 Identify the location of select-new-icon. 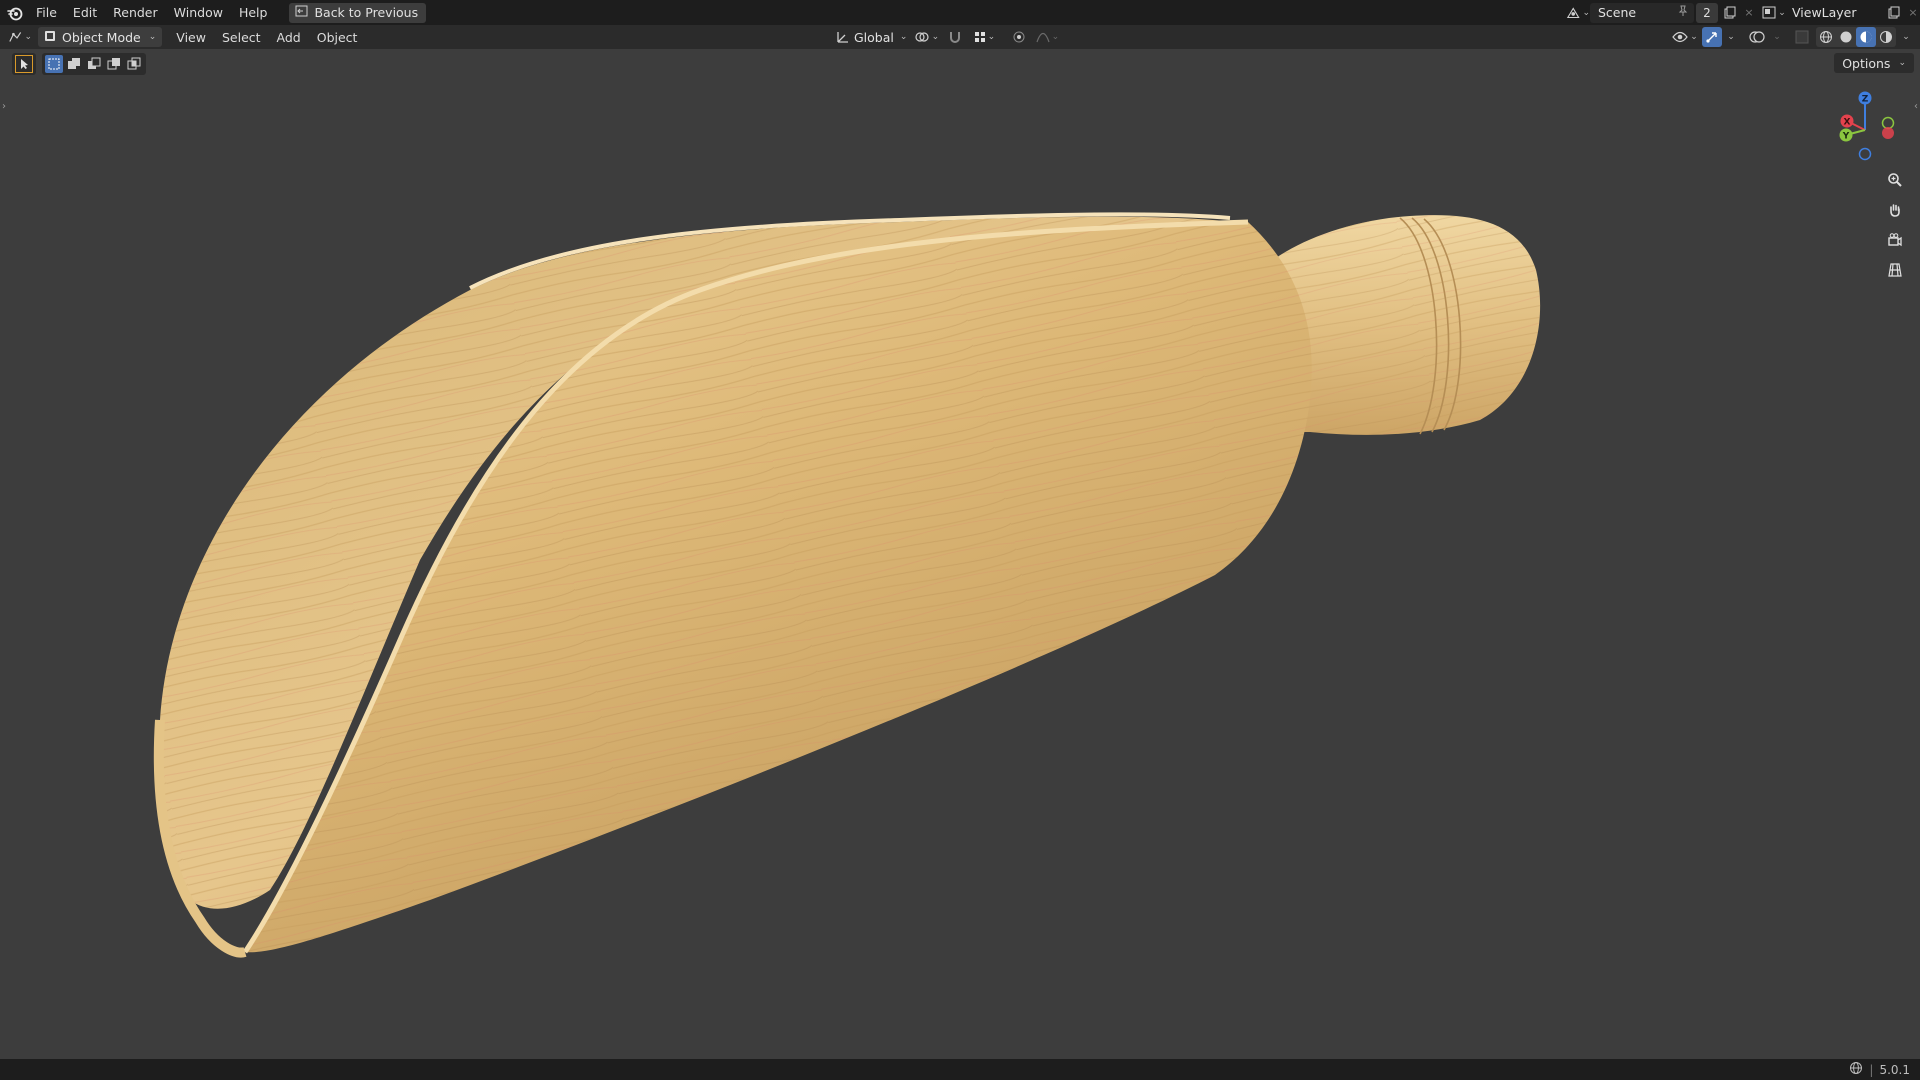
(54, 64).